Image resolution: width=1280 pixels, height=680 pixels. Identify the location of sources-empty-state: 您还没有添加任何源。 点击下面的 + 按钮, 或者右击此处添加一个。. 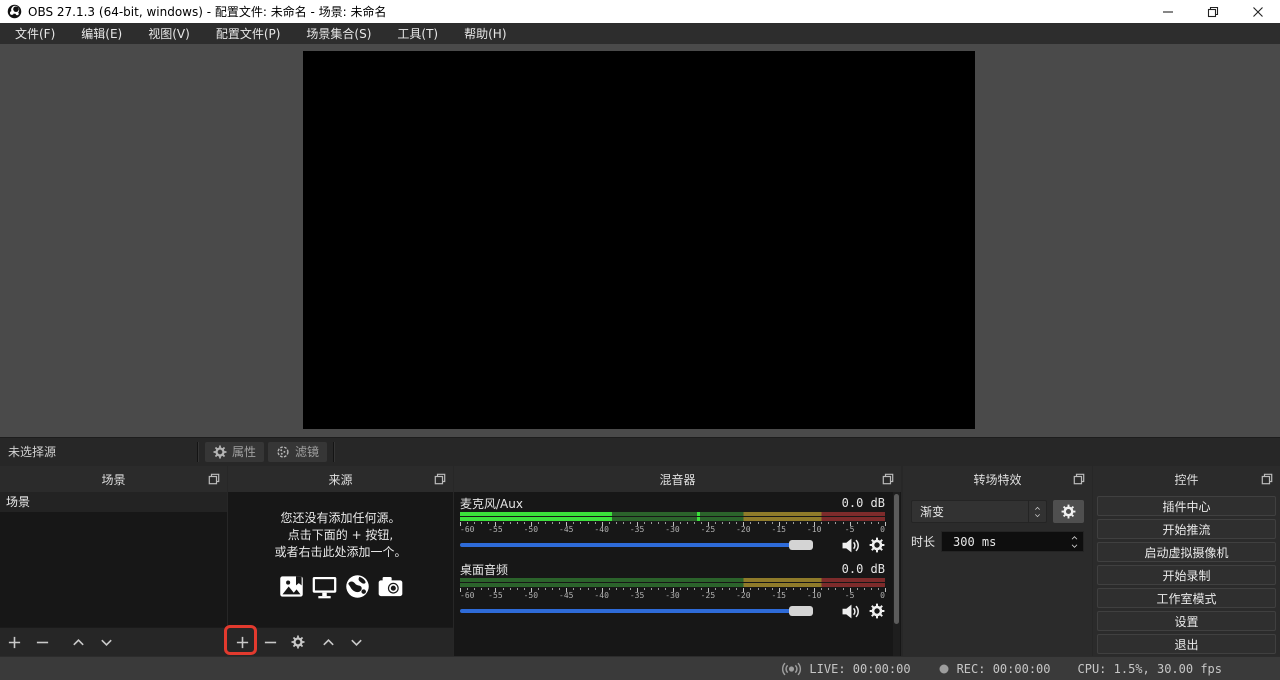
(340, 555).